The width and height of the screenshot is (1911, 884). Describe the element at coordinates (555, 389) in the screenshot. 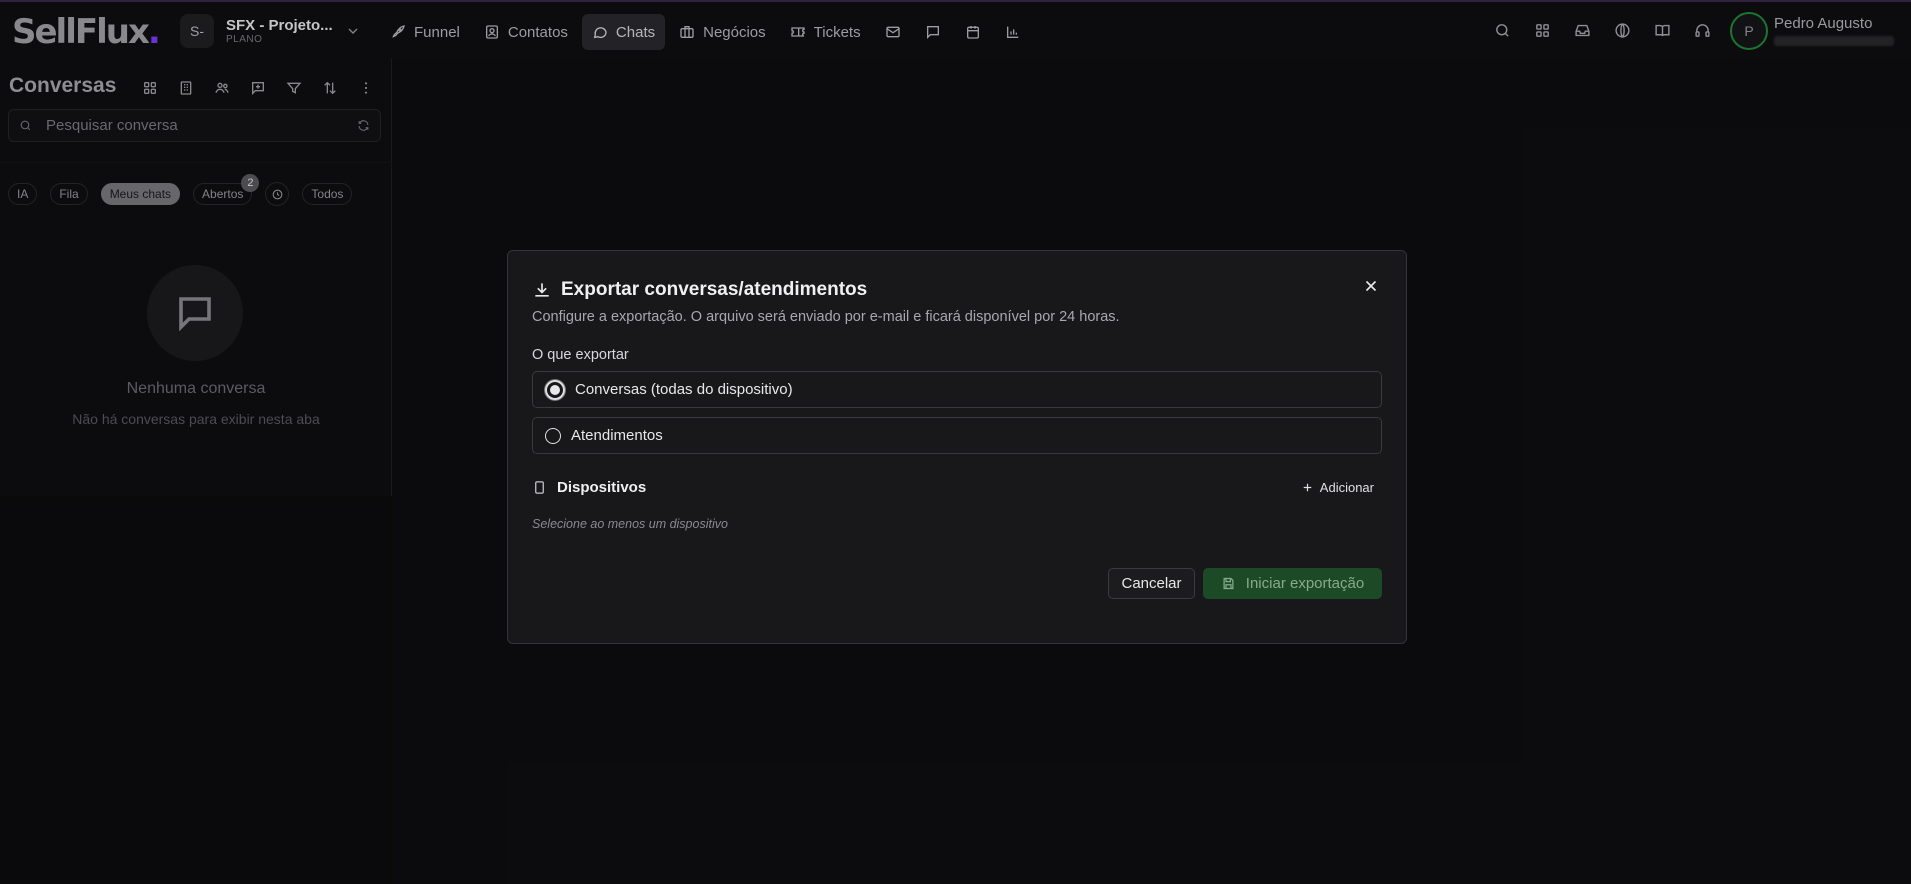

I see `radio-conversas` at that location.